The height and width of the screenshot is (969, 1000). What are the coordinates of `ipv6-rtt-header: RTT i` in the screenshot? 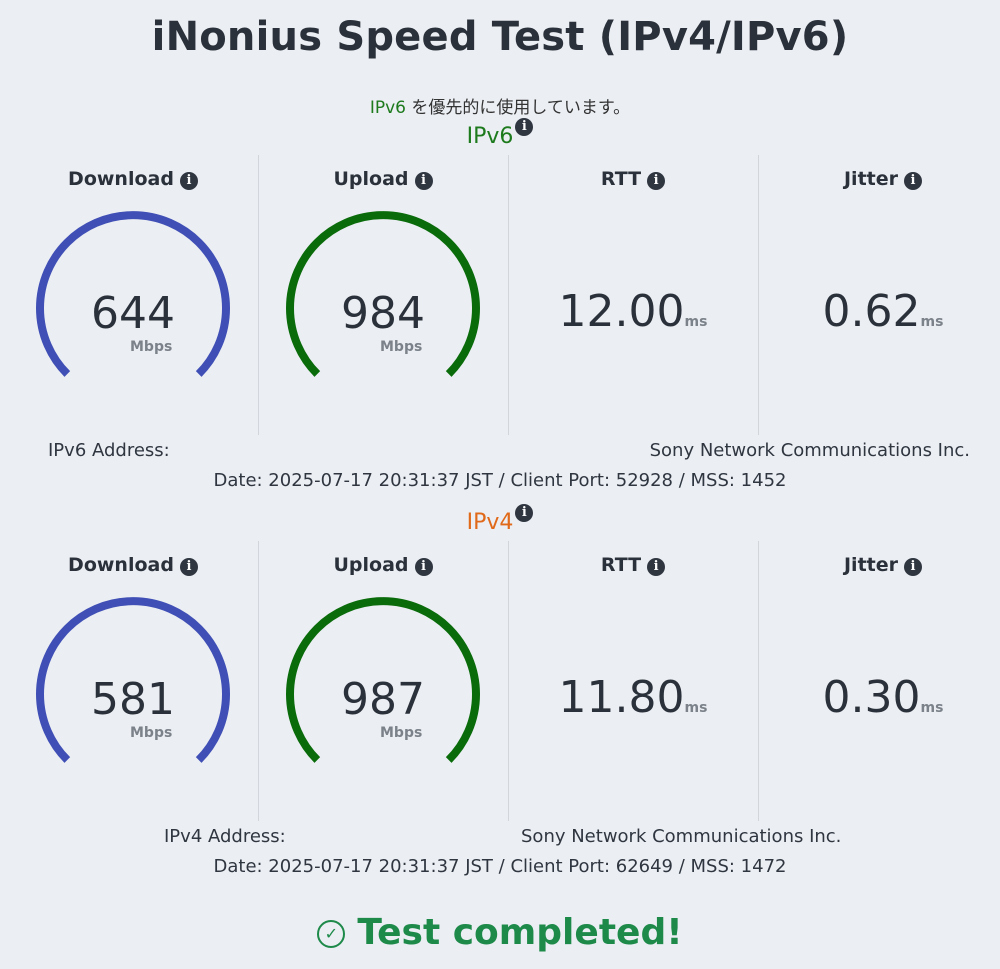 It's located at (633, 179).